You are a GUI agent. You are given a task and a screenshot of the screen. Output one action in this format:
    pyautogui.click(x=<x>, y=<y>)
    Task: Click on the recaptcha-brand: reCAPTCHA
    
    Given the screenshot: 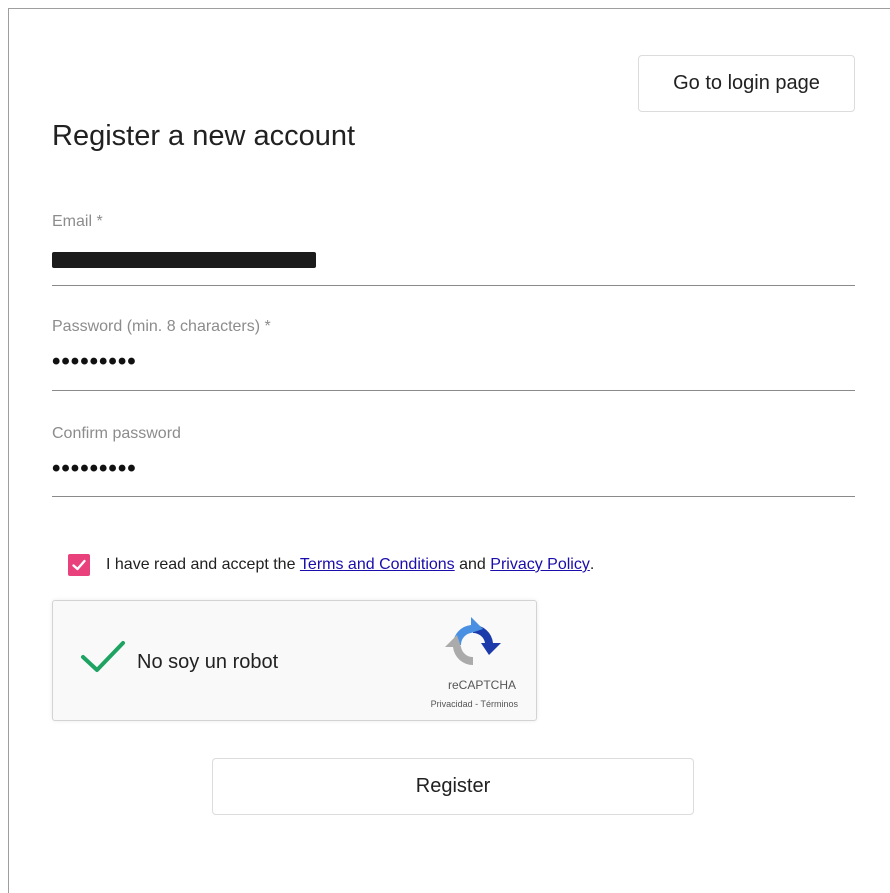 What is the action you would take?
    pyautogui.click(x=481, y=685)
    